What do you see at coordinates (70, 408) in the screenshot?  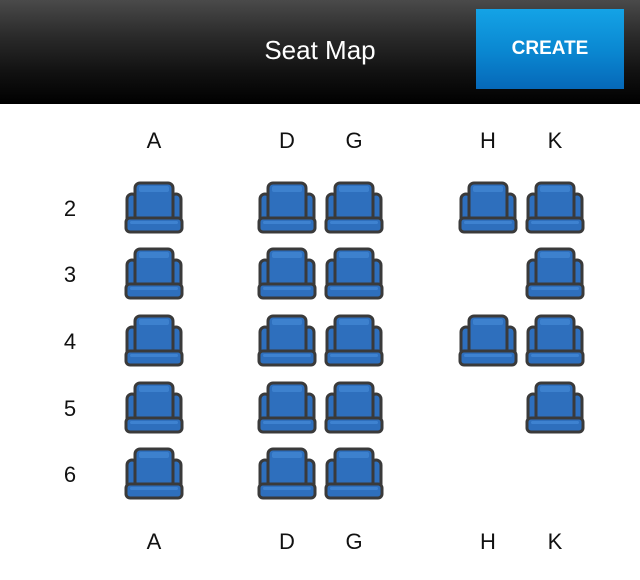 I see `row-label: 5` at bounding box center [70, 408].